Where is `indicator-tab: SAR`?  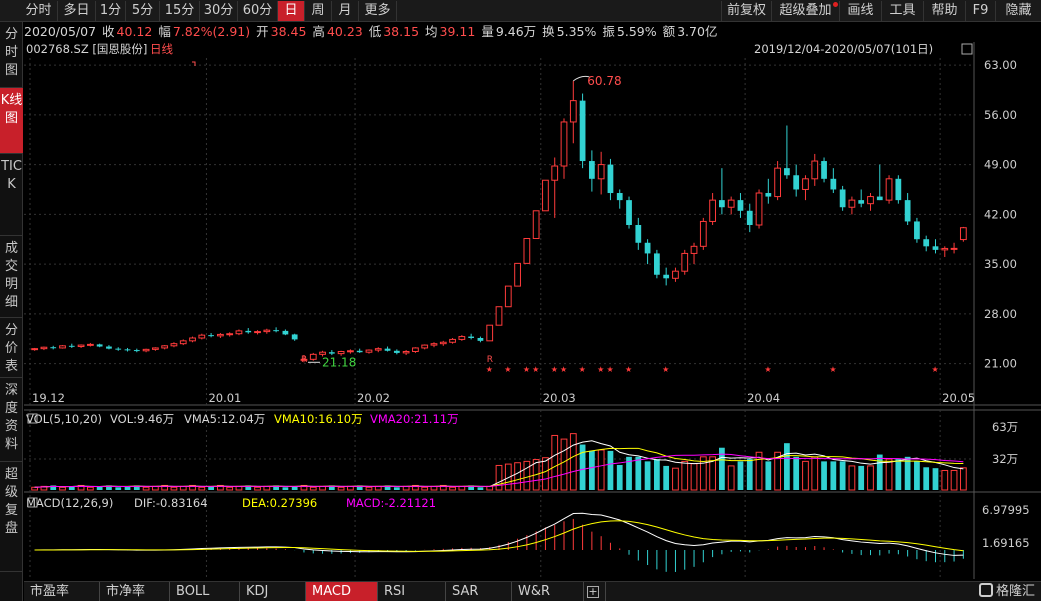 indicator-tab: SAR is located at coordinates (479, 591).